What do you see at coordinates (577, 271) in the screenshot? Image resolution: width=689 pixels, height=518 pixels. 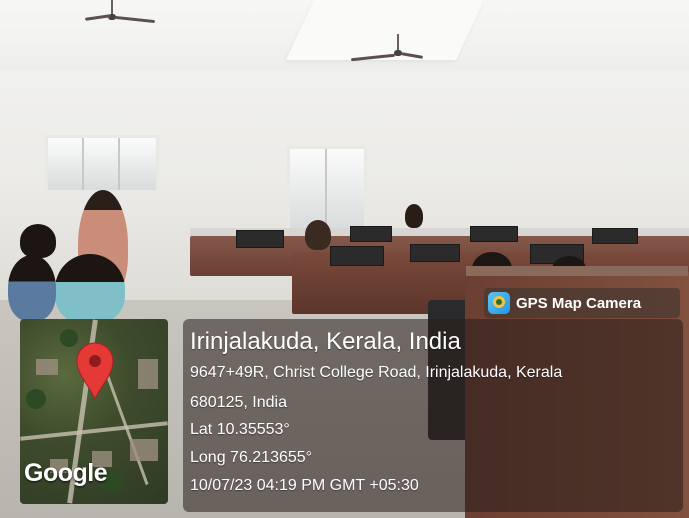 I see `desk-top` at bounding box center [577, 271].